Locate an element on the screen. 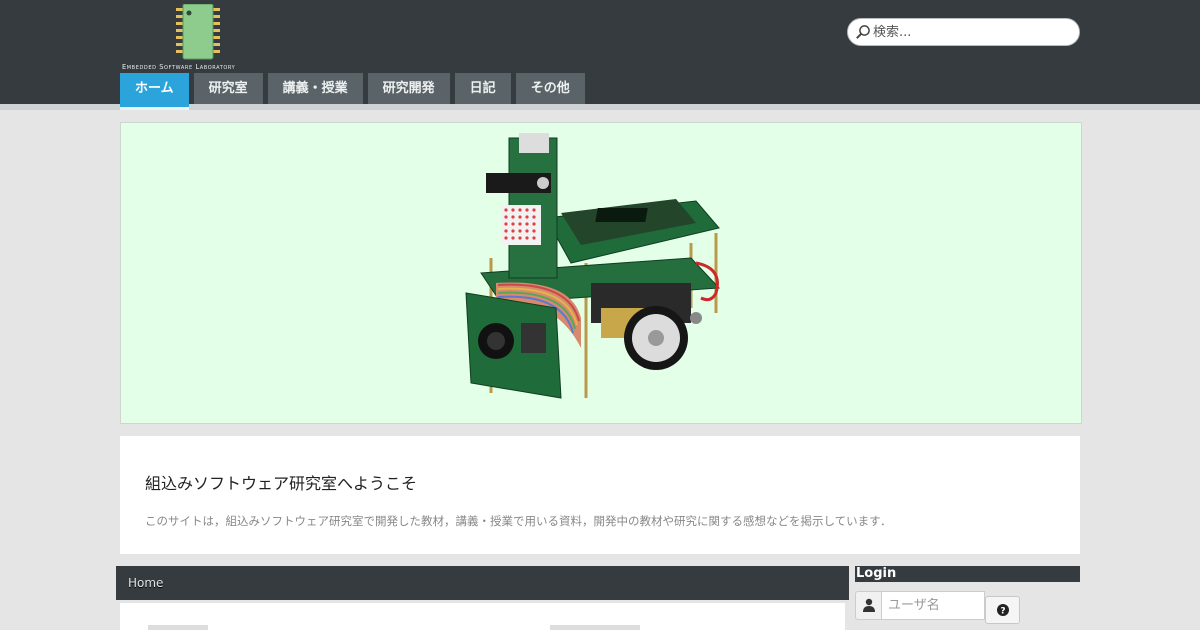 The width and height of the screenshot is (1200, 630). breadcrumb-home: Home is located at coordinates (145, 583).